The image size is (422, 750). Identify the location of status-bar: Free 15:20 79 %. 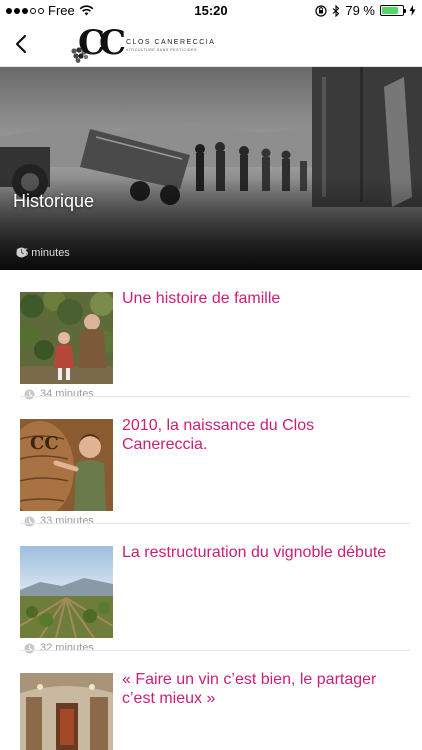
(211, 11).